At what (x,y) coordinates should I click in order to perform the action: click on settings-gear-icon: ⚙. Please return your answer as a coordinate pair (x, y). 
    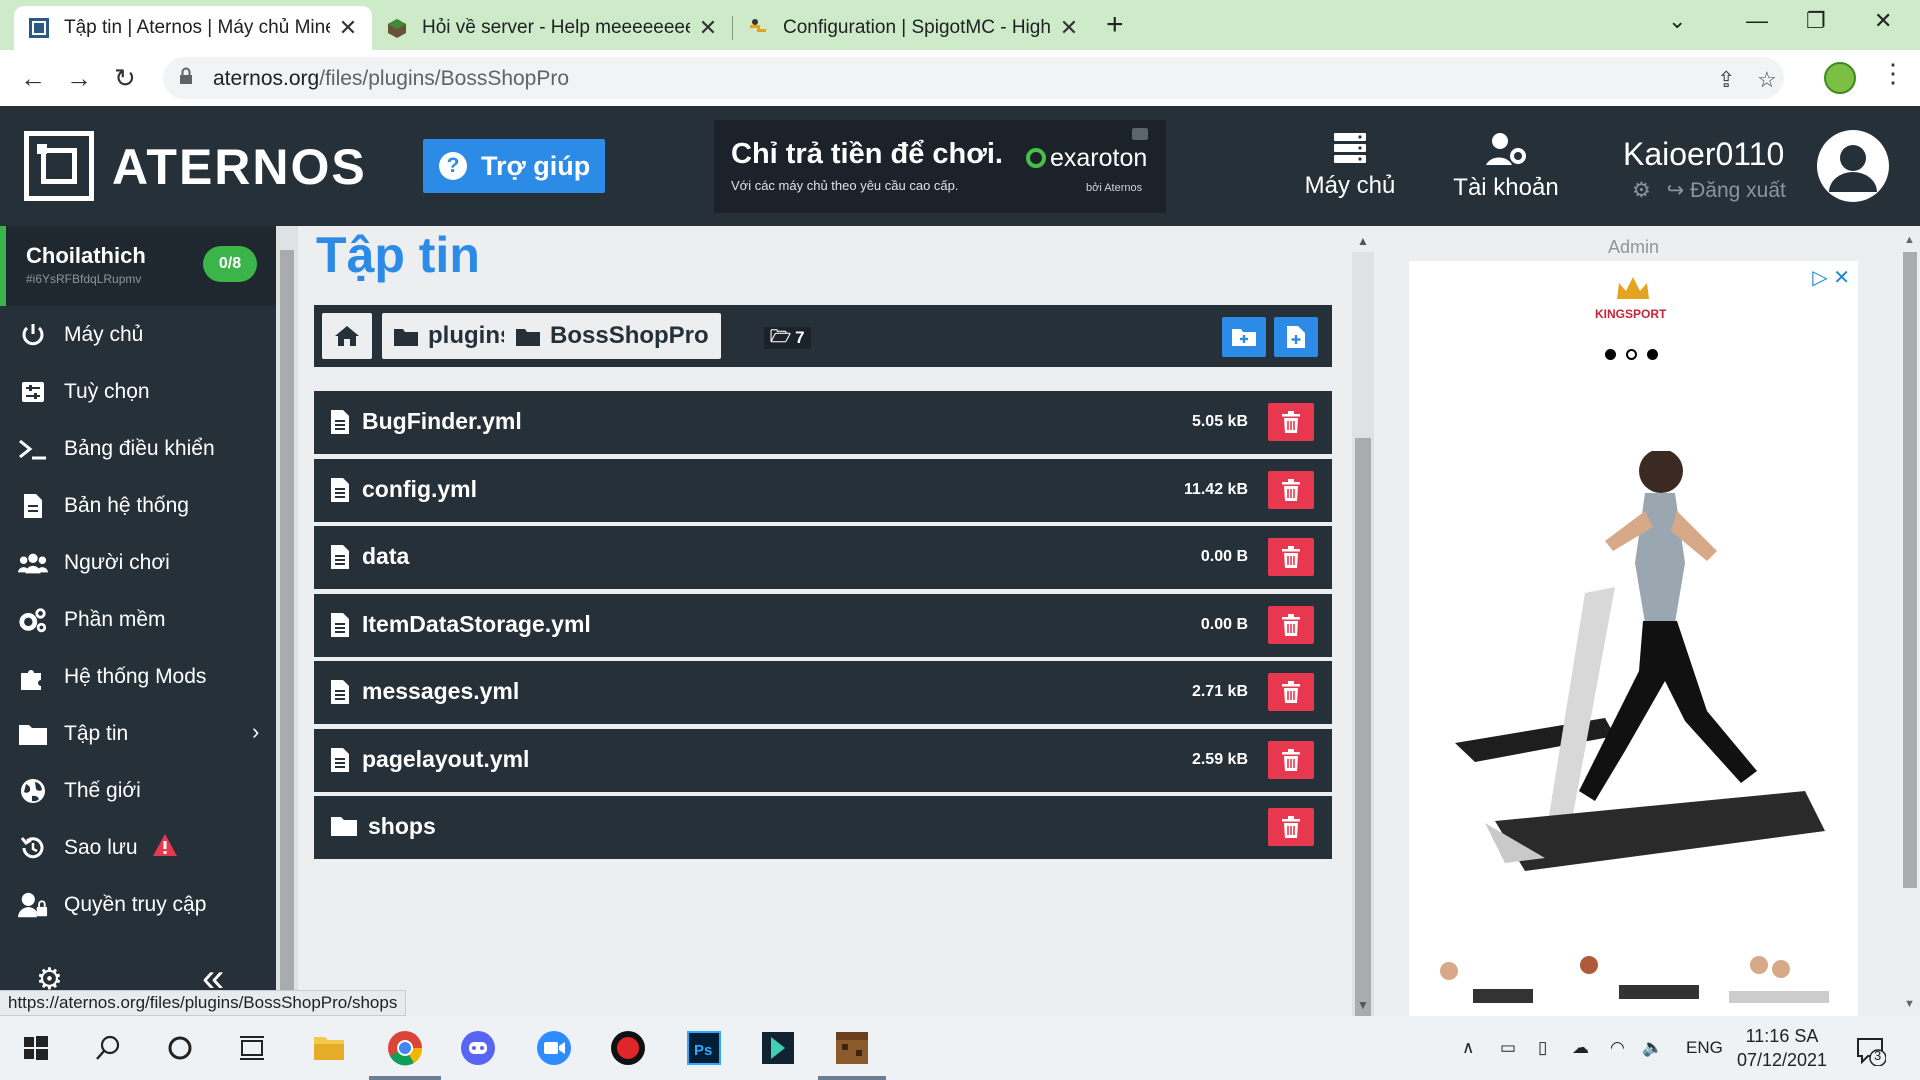
    Looking at the image, I should click on (1641, 190).